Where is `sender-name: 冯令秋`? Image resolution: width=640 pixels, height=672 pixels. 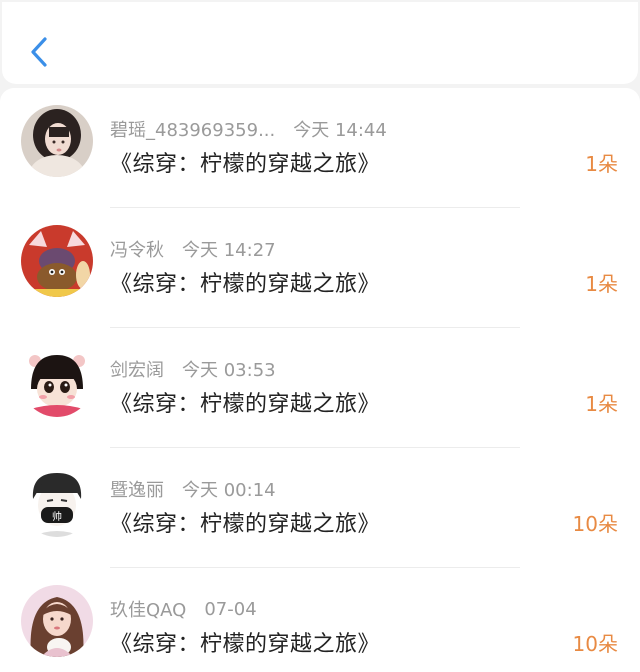 sender-name: 冯令秋 is located at coordinates (137, 249).